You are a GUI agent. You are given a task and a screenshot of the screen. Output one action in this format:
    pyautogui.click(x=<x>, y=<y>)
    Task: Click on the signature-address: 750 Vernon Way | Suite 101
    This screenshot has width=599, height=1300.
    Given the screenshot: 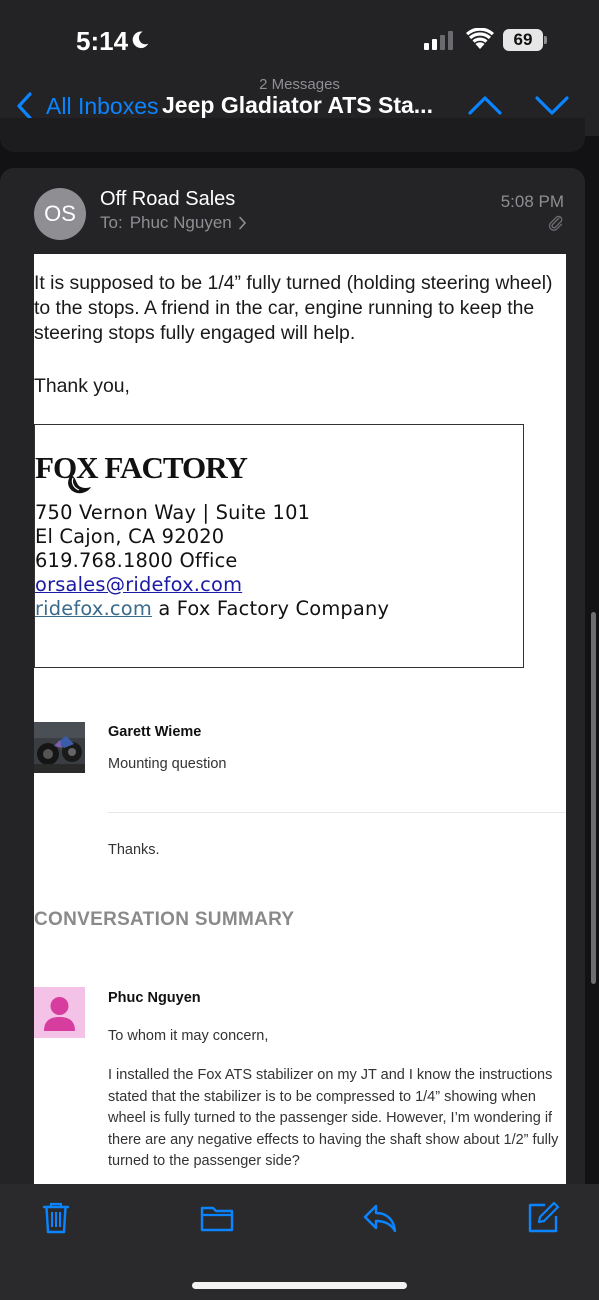 What is the action you would take?
    pyautogui.click(x=173, y=512)
    